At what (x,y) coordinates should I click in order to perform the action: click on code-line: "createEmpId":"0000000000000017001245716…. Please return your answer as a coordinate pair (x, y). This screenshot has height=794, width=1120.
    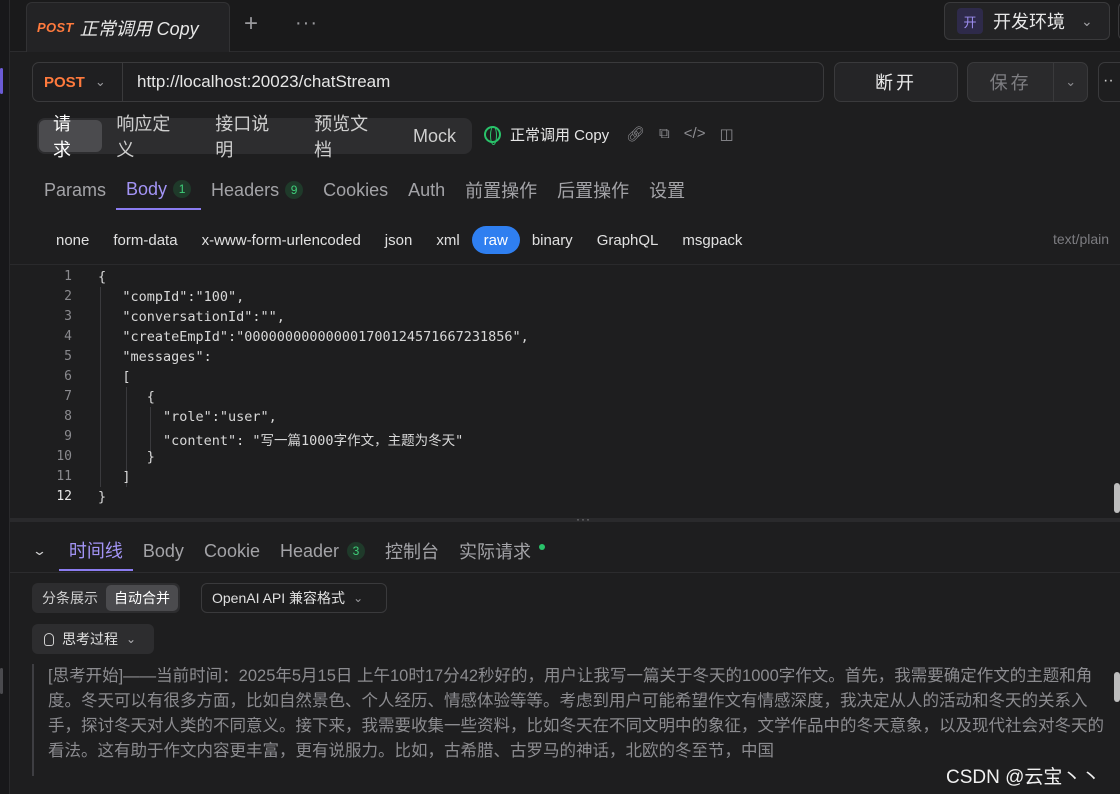
    Looking at the image, I should click on (313, 337).